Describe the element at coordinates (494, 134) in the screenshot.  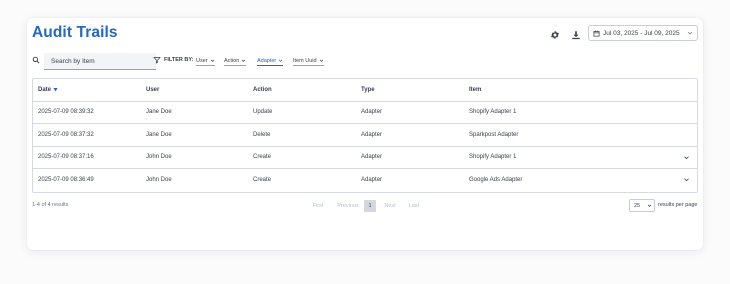
I see `cell-item: Sparkpost Adapter` at that location.